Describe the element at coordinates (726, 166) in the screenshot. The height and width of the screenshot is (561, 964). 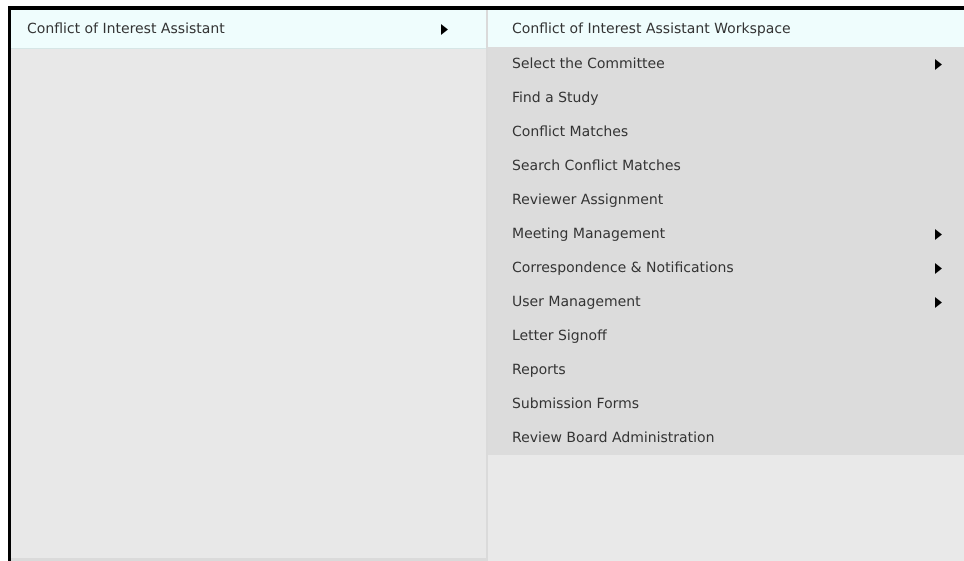
I see `menu-item: Search Conflict Matches` at that location.